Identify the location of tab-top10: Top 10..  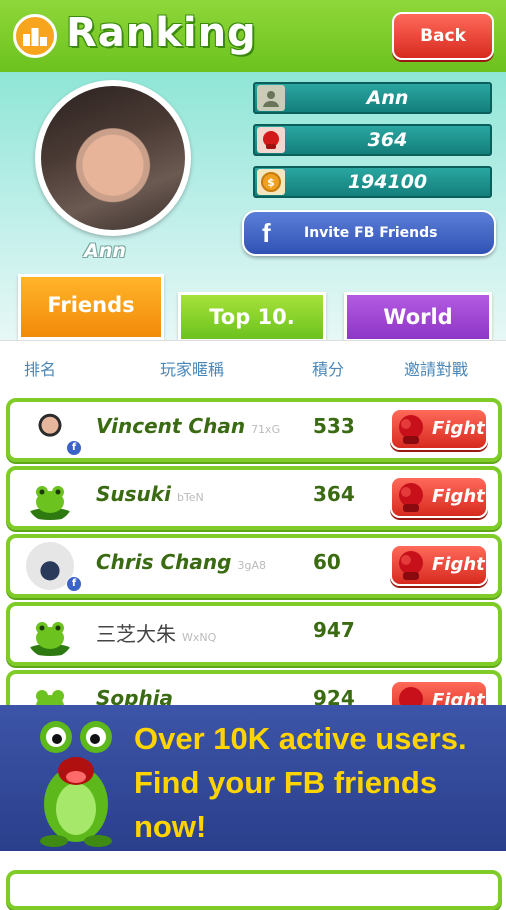
(252, 317).